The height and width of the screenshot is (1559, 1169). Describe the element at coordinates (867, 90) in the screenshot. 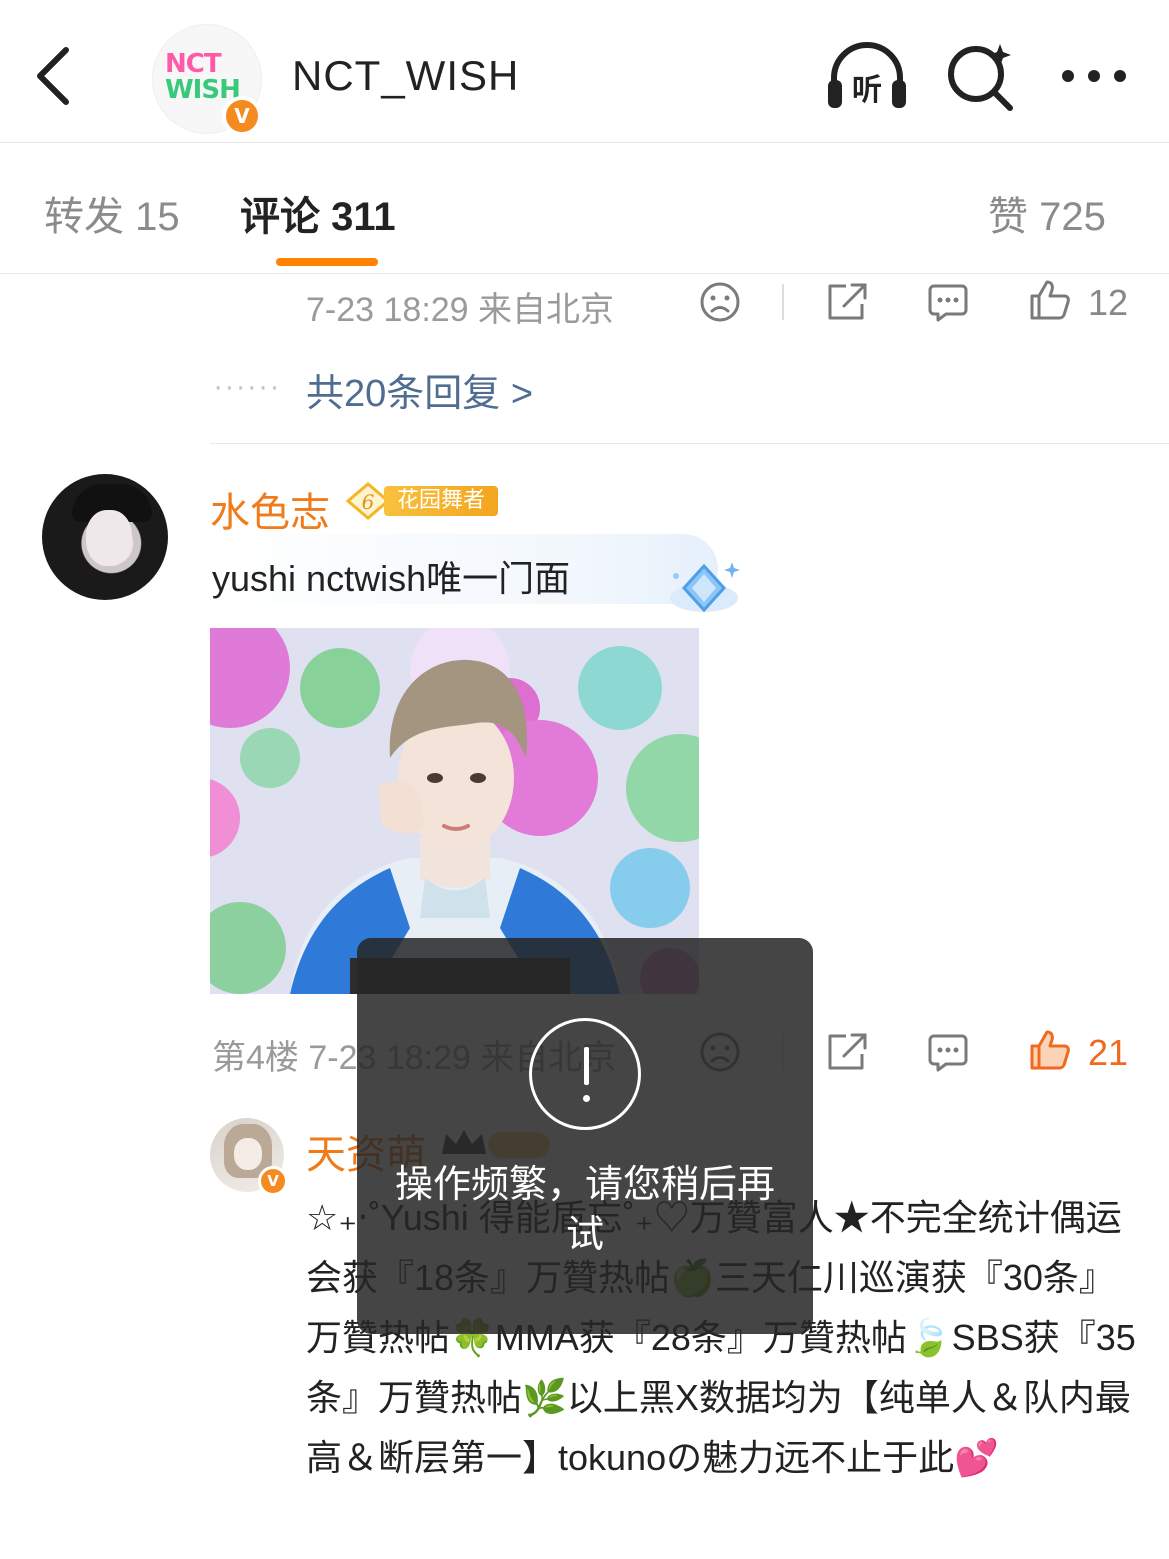

I see `svg-text: 听` at that location.